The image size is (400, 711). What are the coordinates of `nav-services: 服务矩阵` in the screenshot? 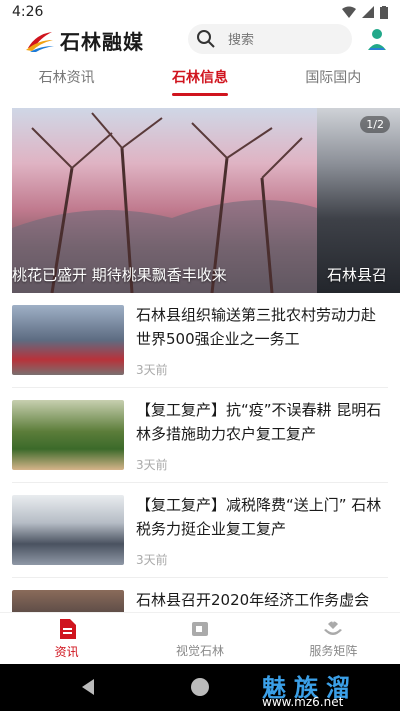 It's located at (333, 639).